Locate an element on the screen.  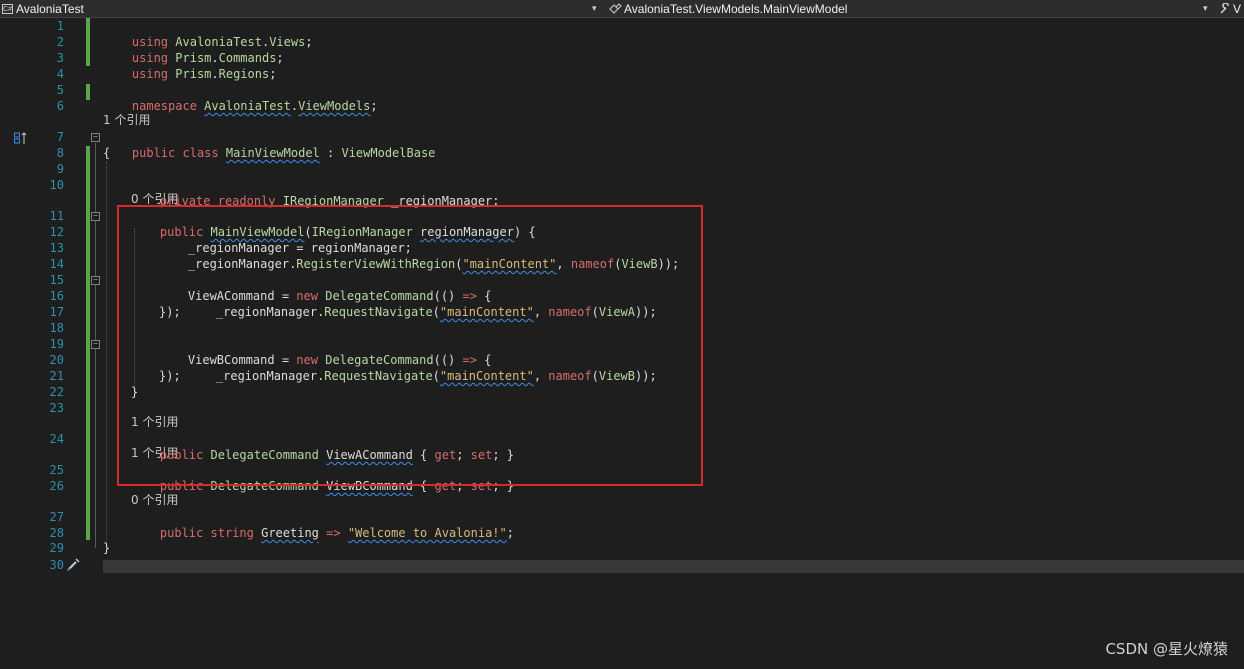
line-number: 22 is located at coordinates (56, 392).